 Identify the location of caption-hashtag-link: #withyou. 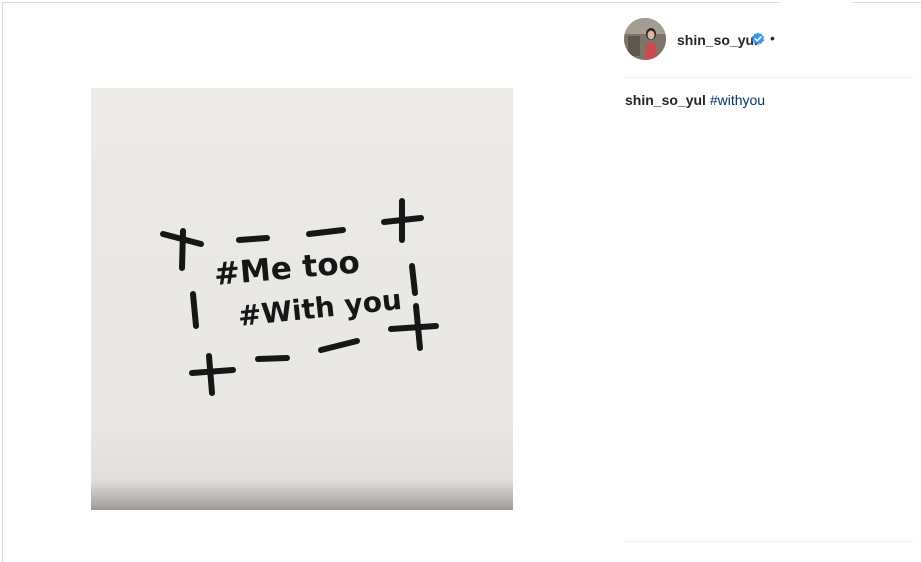
(737, 100).